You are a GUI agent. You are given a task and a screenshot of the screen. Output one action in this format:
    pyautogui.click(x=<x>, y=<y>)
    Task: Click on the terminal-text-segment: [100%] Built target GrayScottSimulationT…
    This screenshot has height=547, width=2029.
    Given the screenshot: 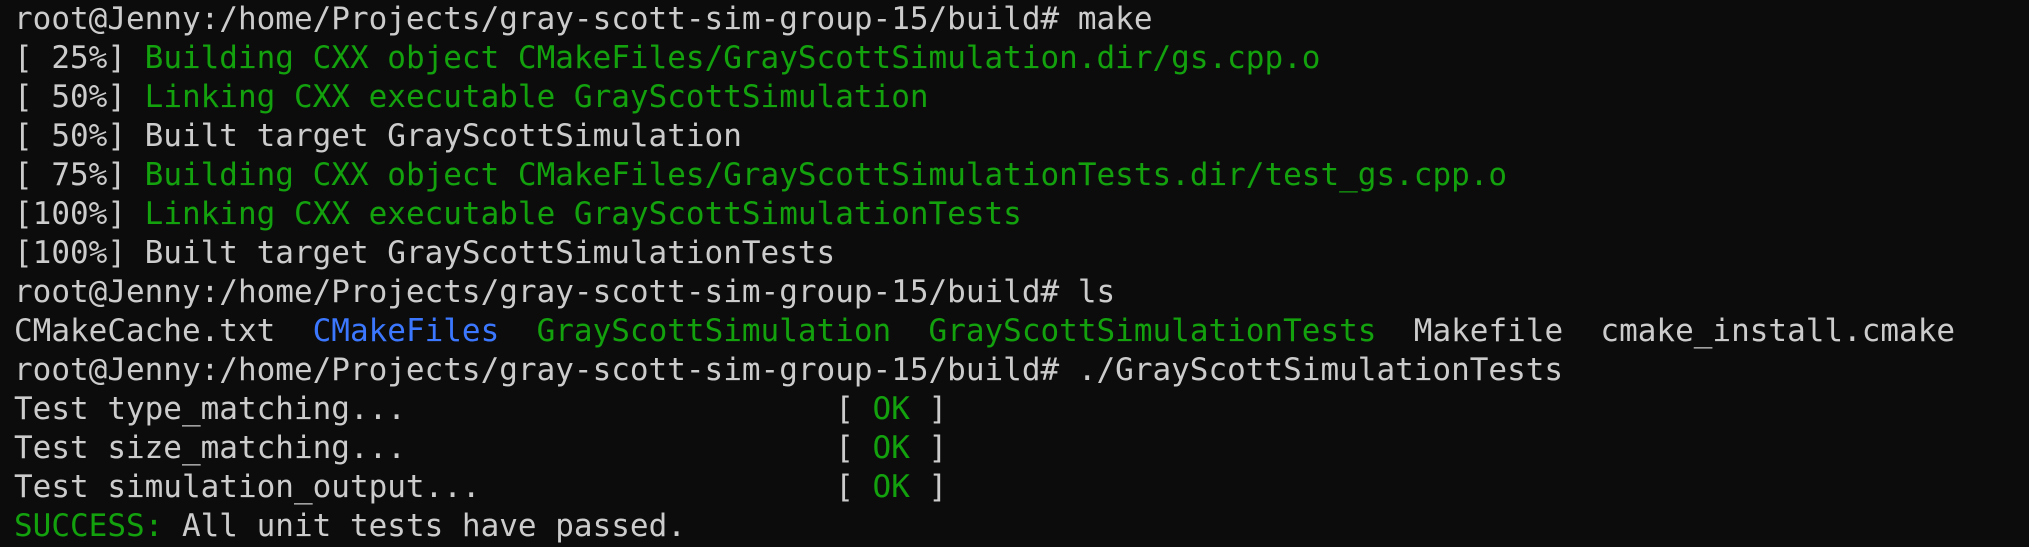 What is the action you would take?
    pyautogui.click(x=425, y=253)
    